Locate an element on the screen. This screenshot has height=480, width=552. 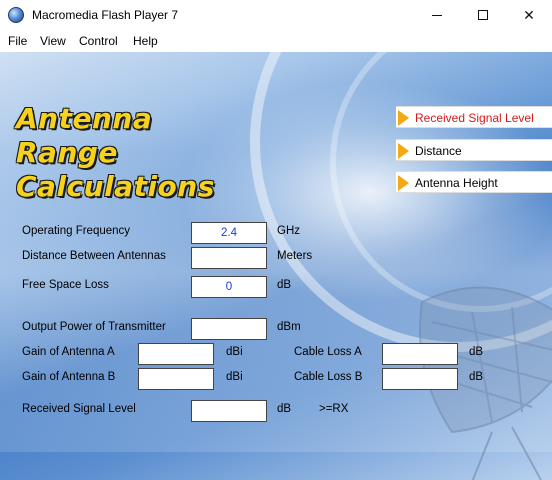
distance-label: Distance Between Antennas is located at coordinates (94, 256).